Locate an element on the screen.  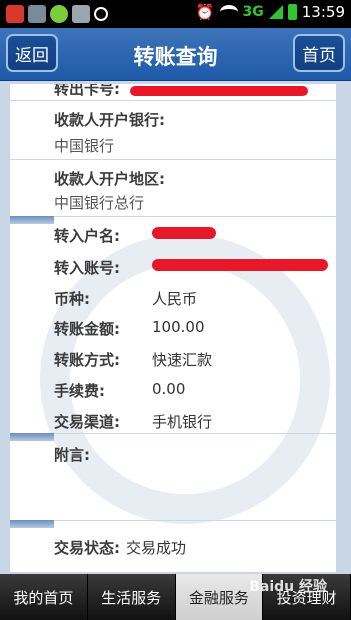
channel-value: 手机银行 is located at coordinates (182, 422).